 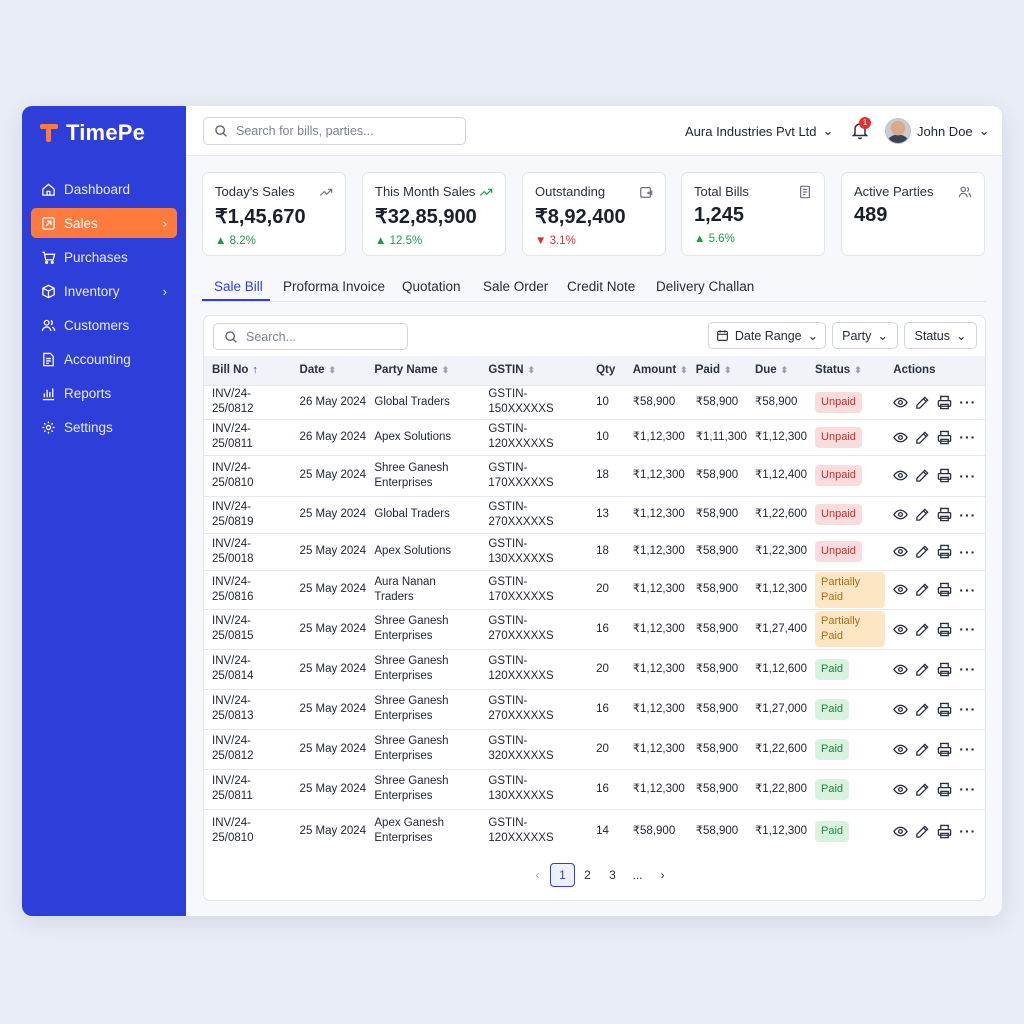 I want to click on column-header-bill-no: Bill No ↑, so click(x=248, y=370).